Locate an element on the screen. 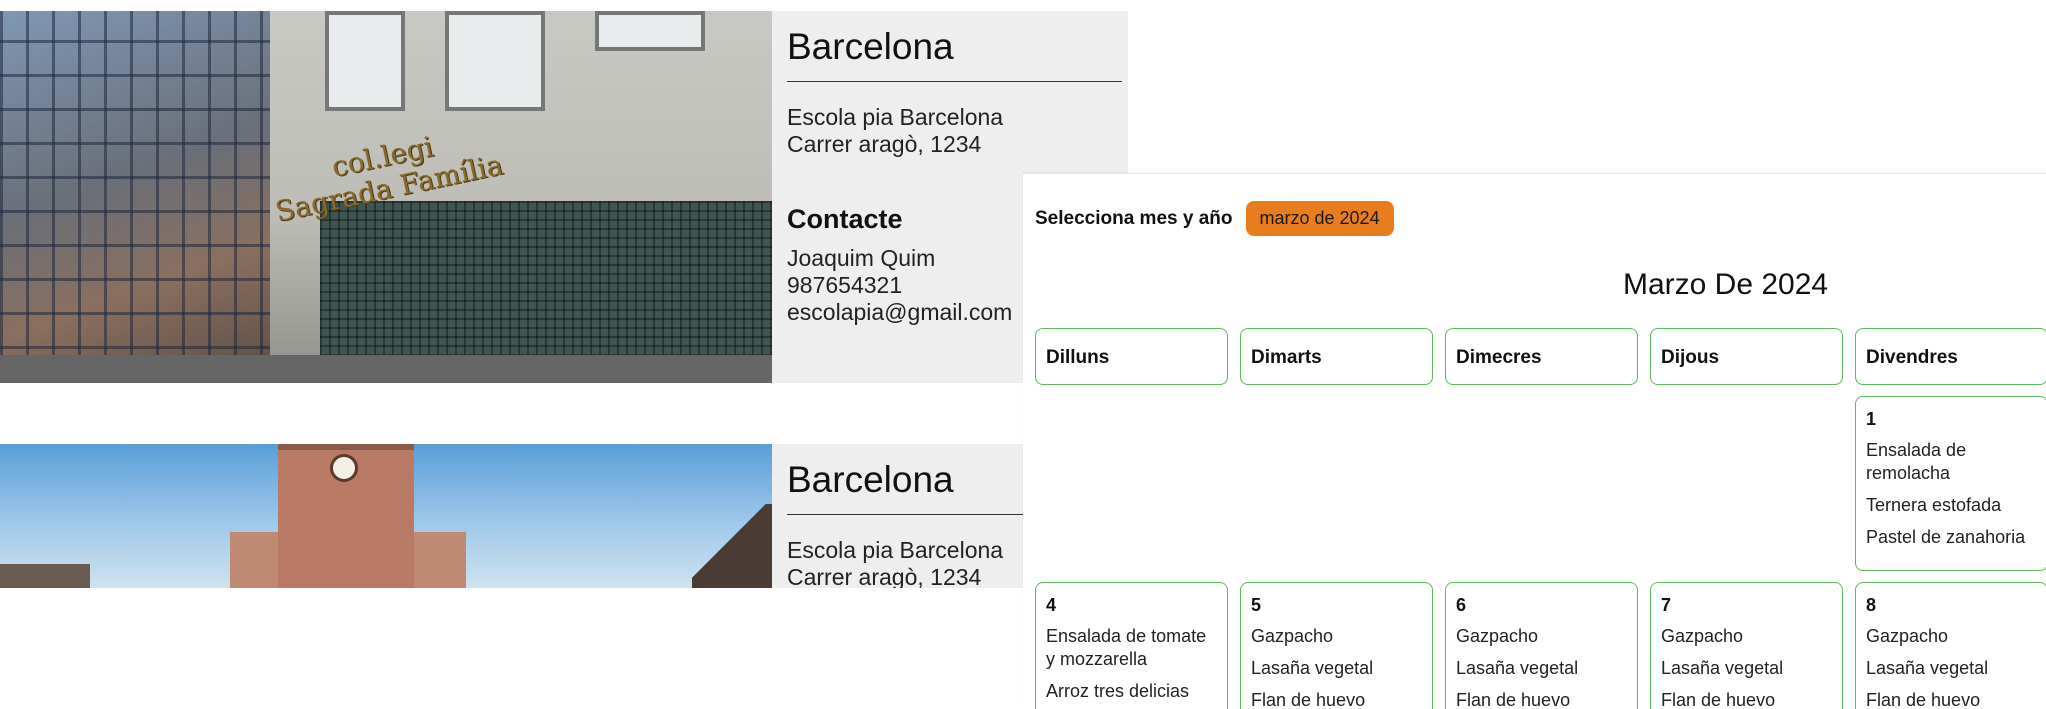  month-picker: Selecciona mes y año marzo de 2024 is located at coordinates (1214, 218).